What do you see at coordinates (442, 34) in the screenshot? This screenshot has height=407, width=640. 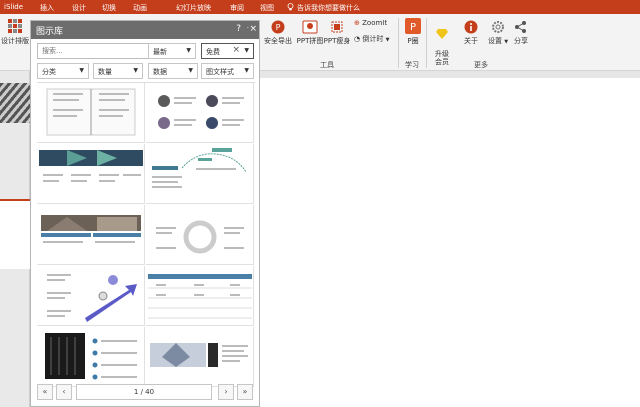 I see `diamond-icon` at bounding box center [442, 34].